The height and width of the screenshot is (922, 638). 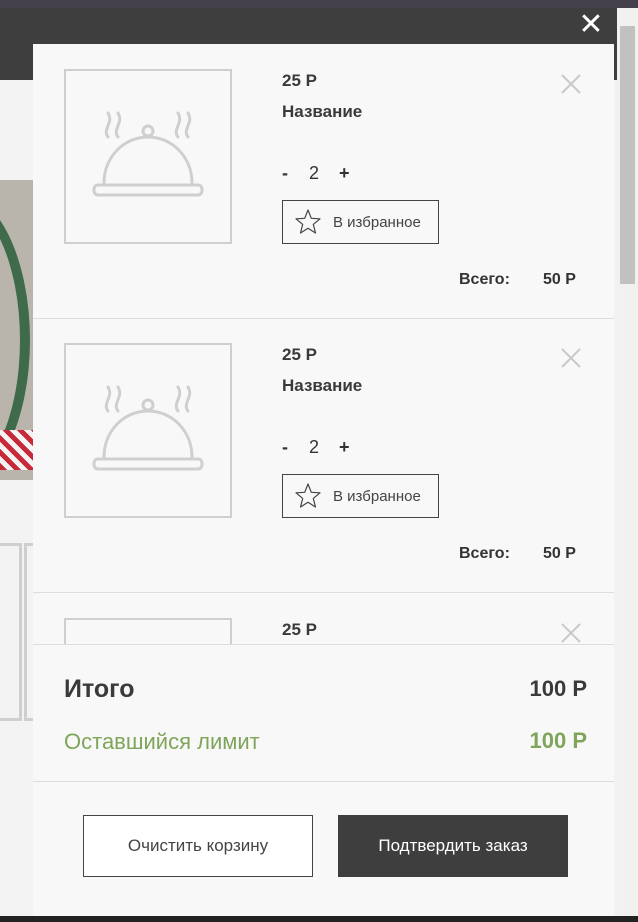 I want to click on background-bottom-bar, so click(x=319, y=919).